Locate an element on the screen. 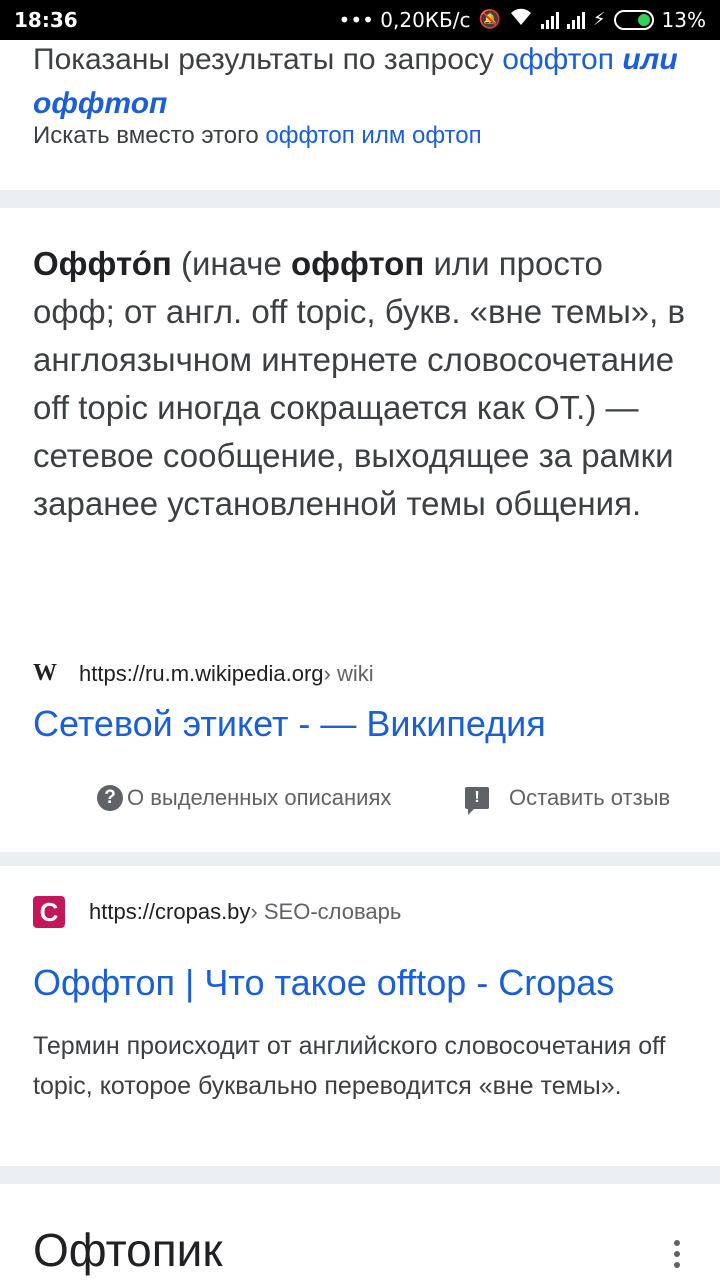 The width and height of the screenshot is (720, 1280). result-title-link: Оффтоп | Что такое offtop - Cropas is located at coordinates (323, 983).